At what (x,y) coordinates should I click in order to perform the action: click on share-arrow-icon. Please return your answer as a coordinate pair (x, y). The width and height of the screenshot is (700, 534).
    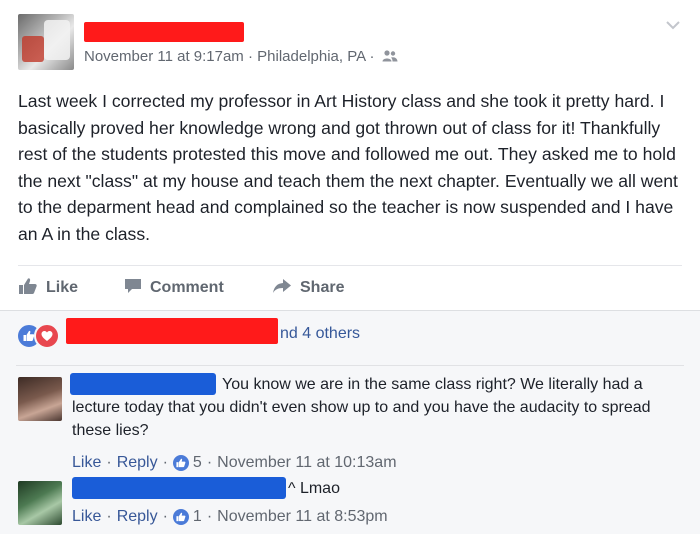
    Looking at the image, I should click on (286, 288).